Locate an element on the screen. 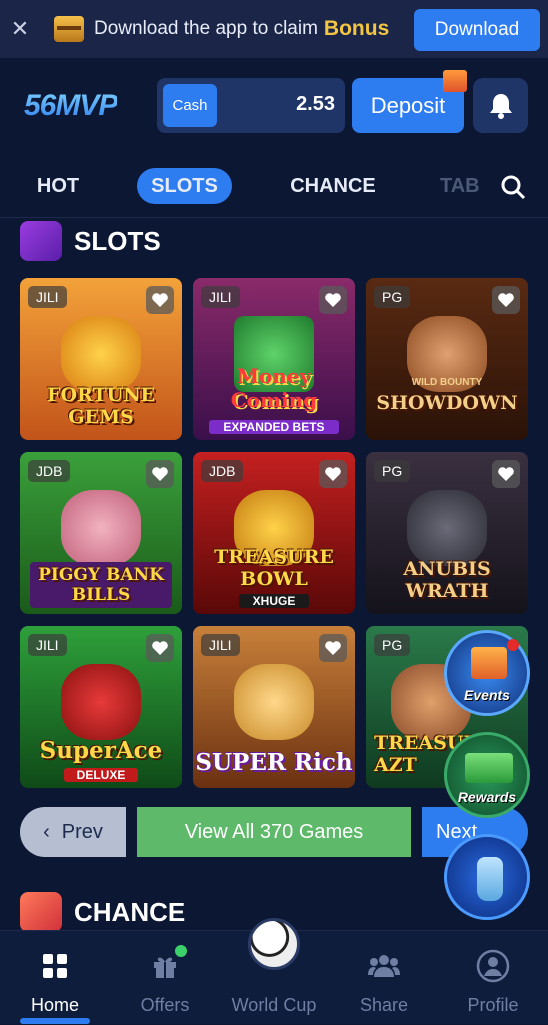 Image resolution: width=548 pixels, height=1025 pixels. home-grid-icon is located at coordinates (55, 966).